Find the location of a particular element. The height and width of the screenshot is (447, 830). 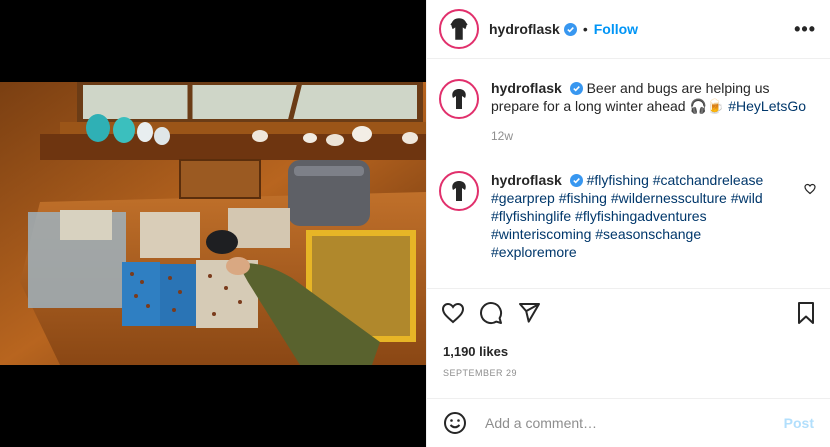

caption-hashtag: #HeyLetsGo is located at coordinates (767, 106).